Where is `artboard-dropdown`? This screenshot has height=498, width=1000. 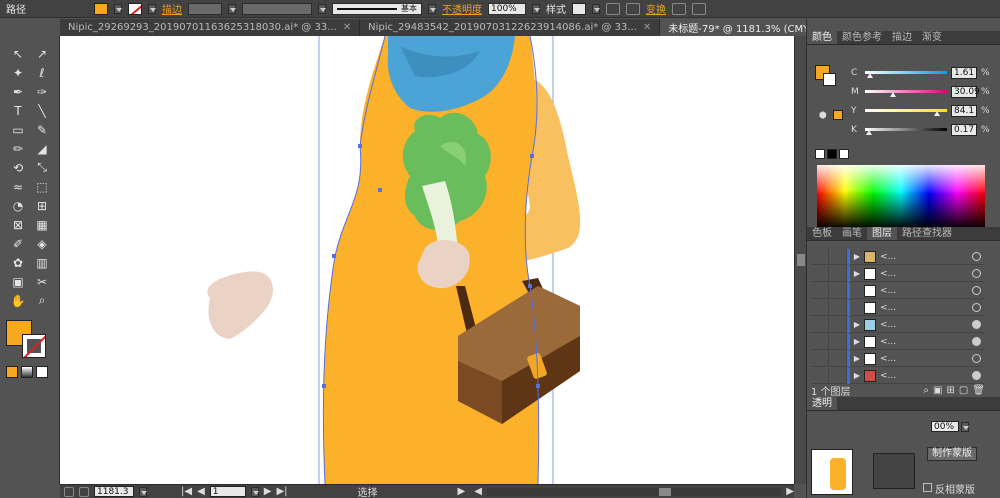
artboard-dropdown is located at coordinates (254, 491).